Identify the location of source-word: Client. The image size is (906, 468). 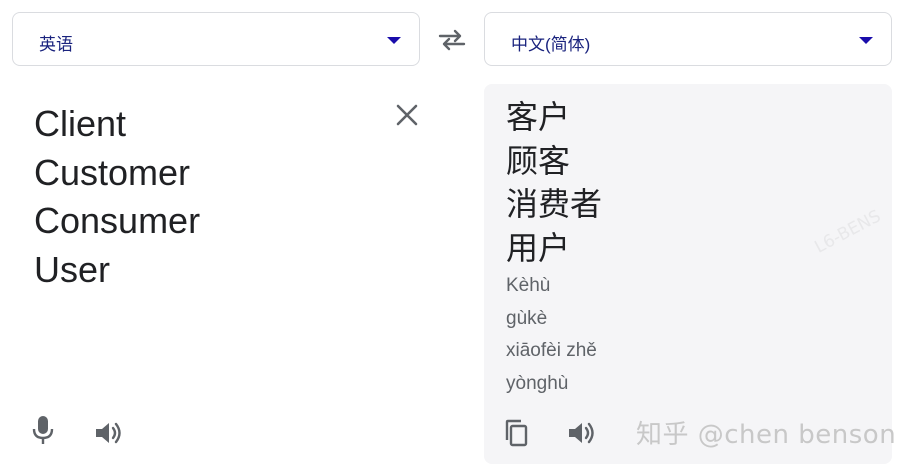
(80, 123).